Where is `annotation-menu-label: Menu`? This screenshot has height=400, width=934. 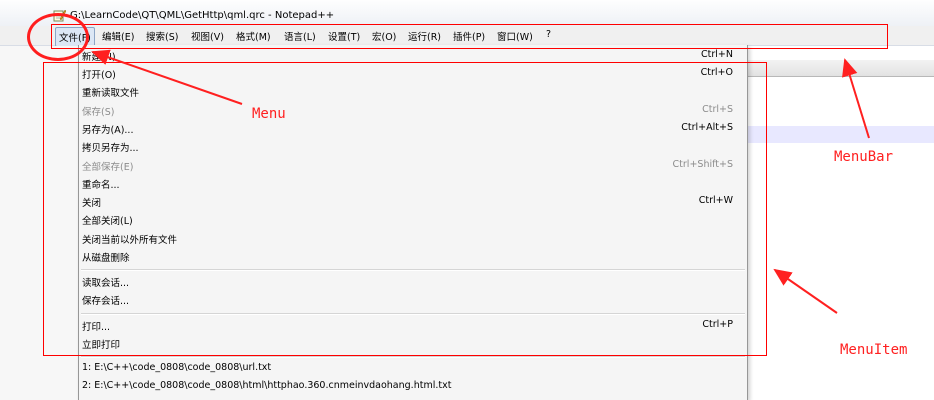
annotation-menu-label: Menu is located at coordinates (269, 114).